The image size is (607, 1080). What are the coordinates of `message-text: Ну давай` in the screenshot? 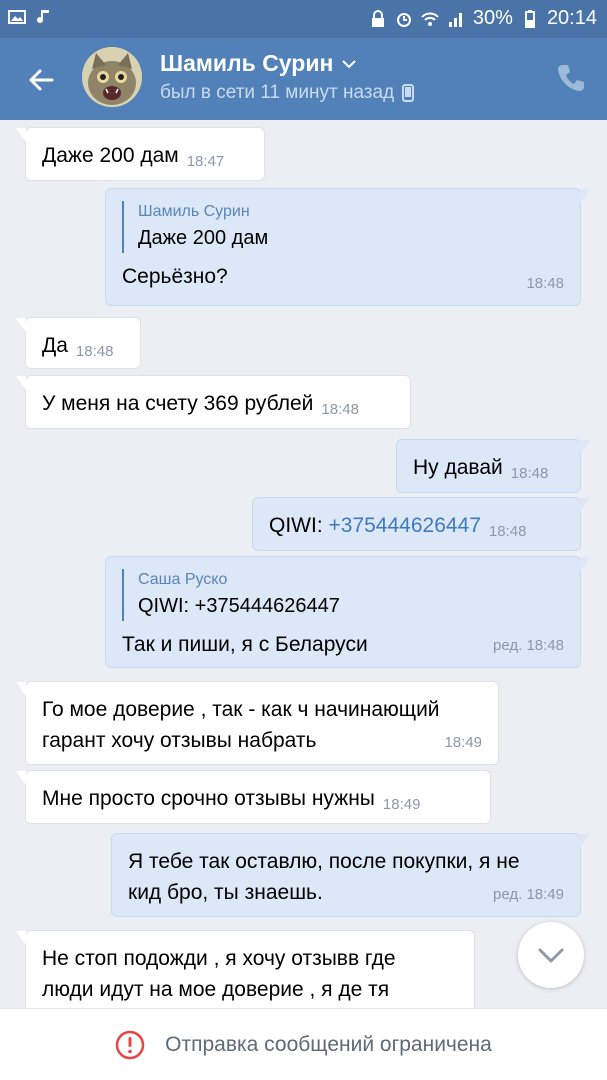 It's located at (458, 467).